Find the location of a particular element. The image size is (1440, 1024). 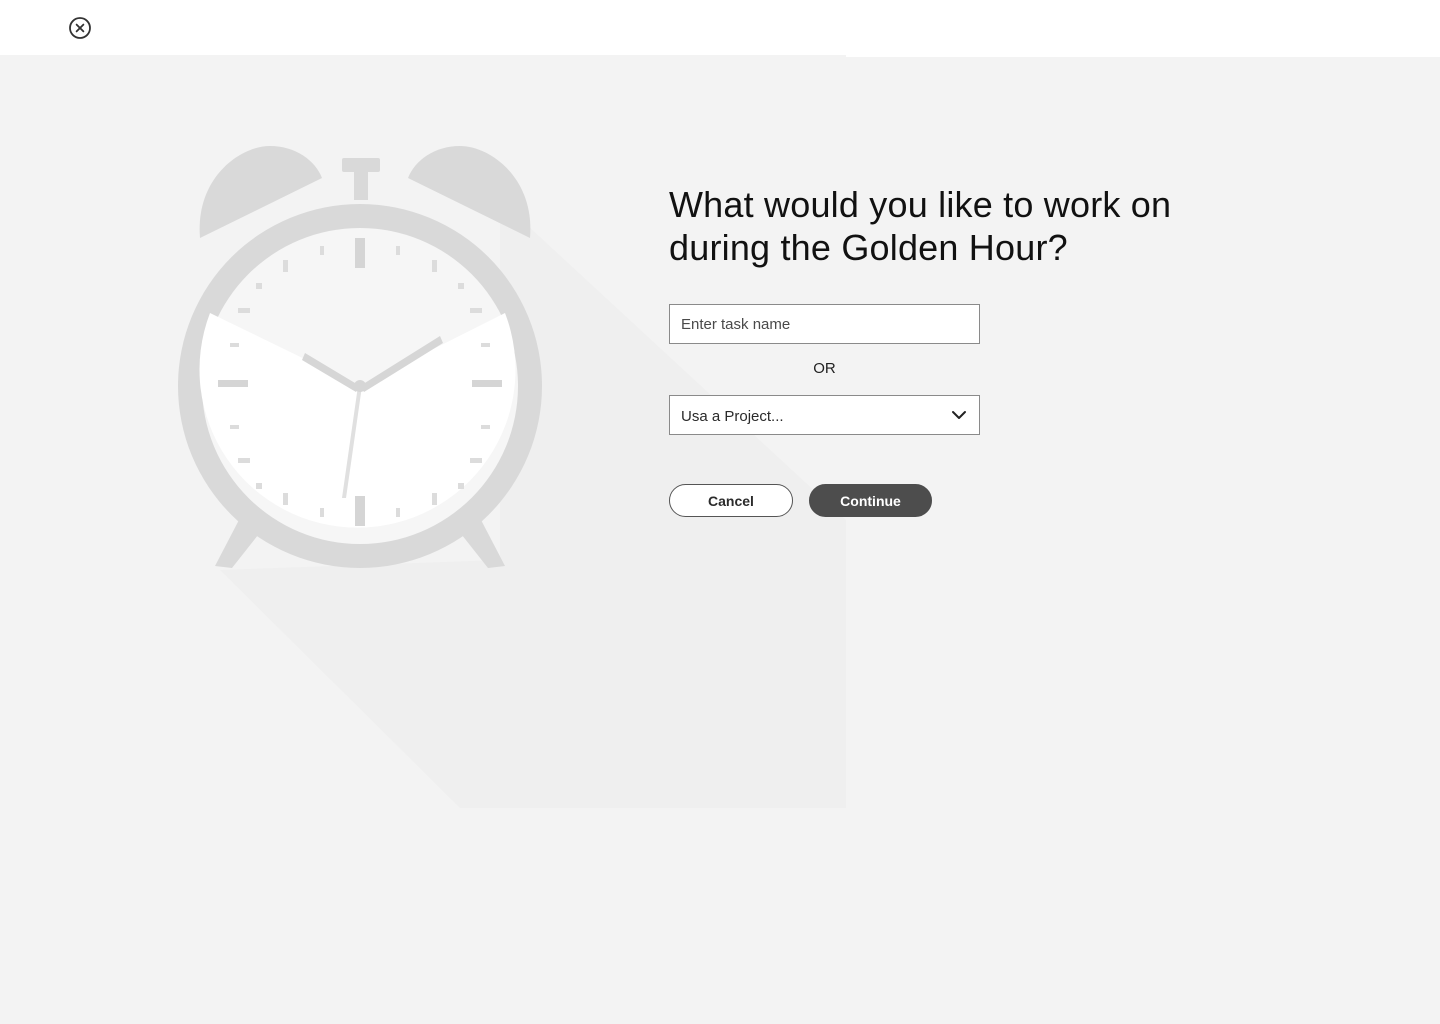

task-name-input is located at coordinates (824, 324).